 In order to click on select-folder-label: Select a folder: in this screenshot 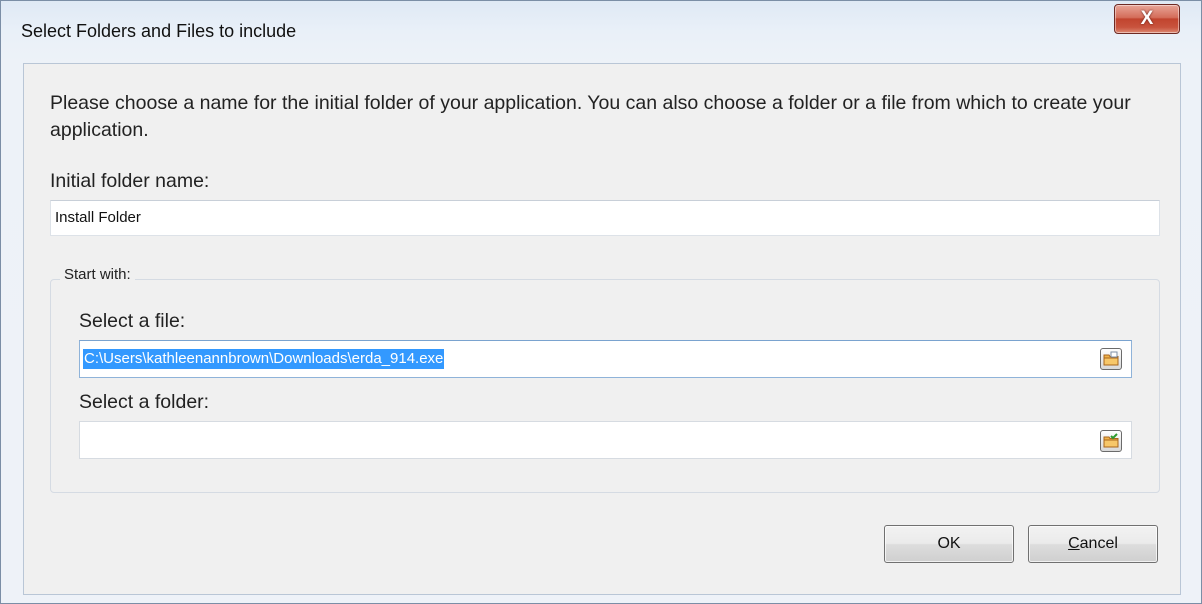, I will do `click(144, 402)`.